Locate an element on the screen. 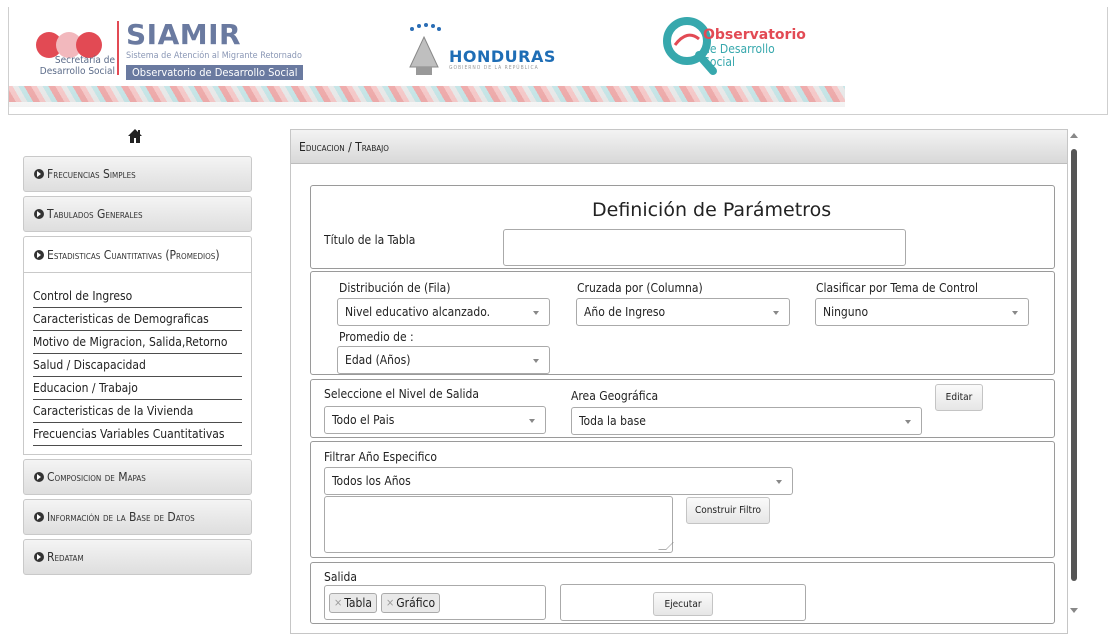  fila-label: Distribución de (Fila) is located at coordinates (395, 288).